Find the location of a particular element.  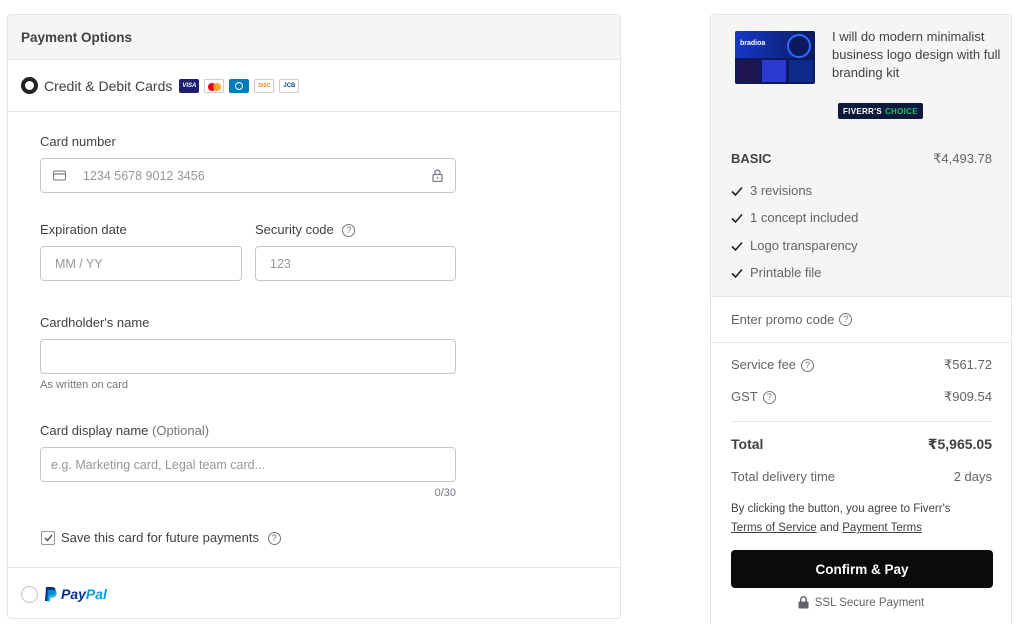

feature-label: 1 concept included is located at coordinates (804, 217).